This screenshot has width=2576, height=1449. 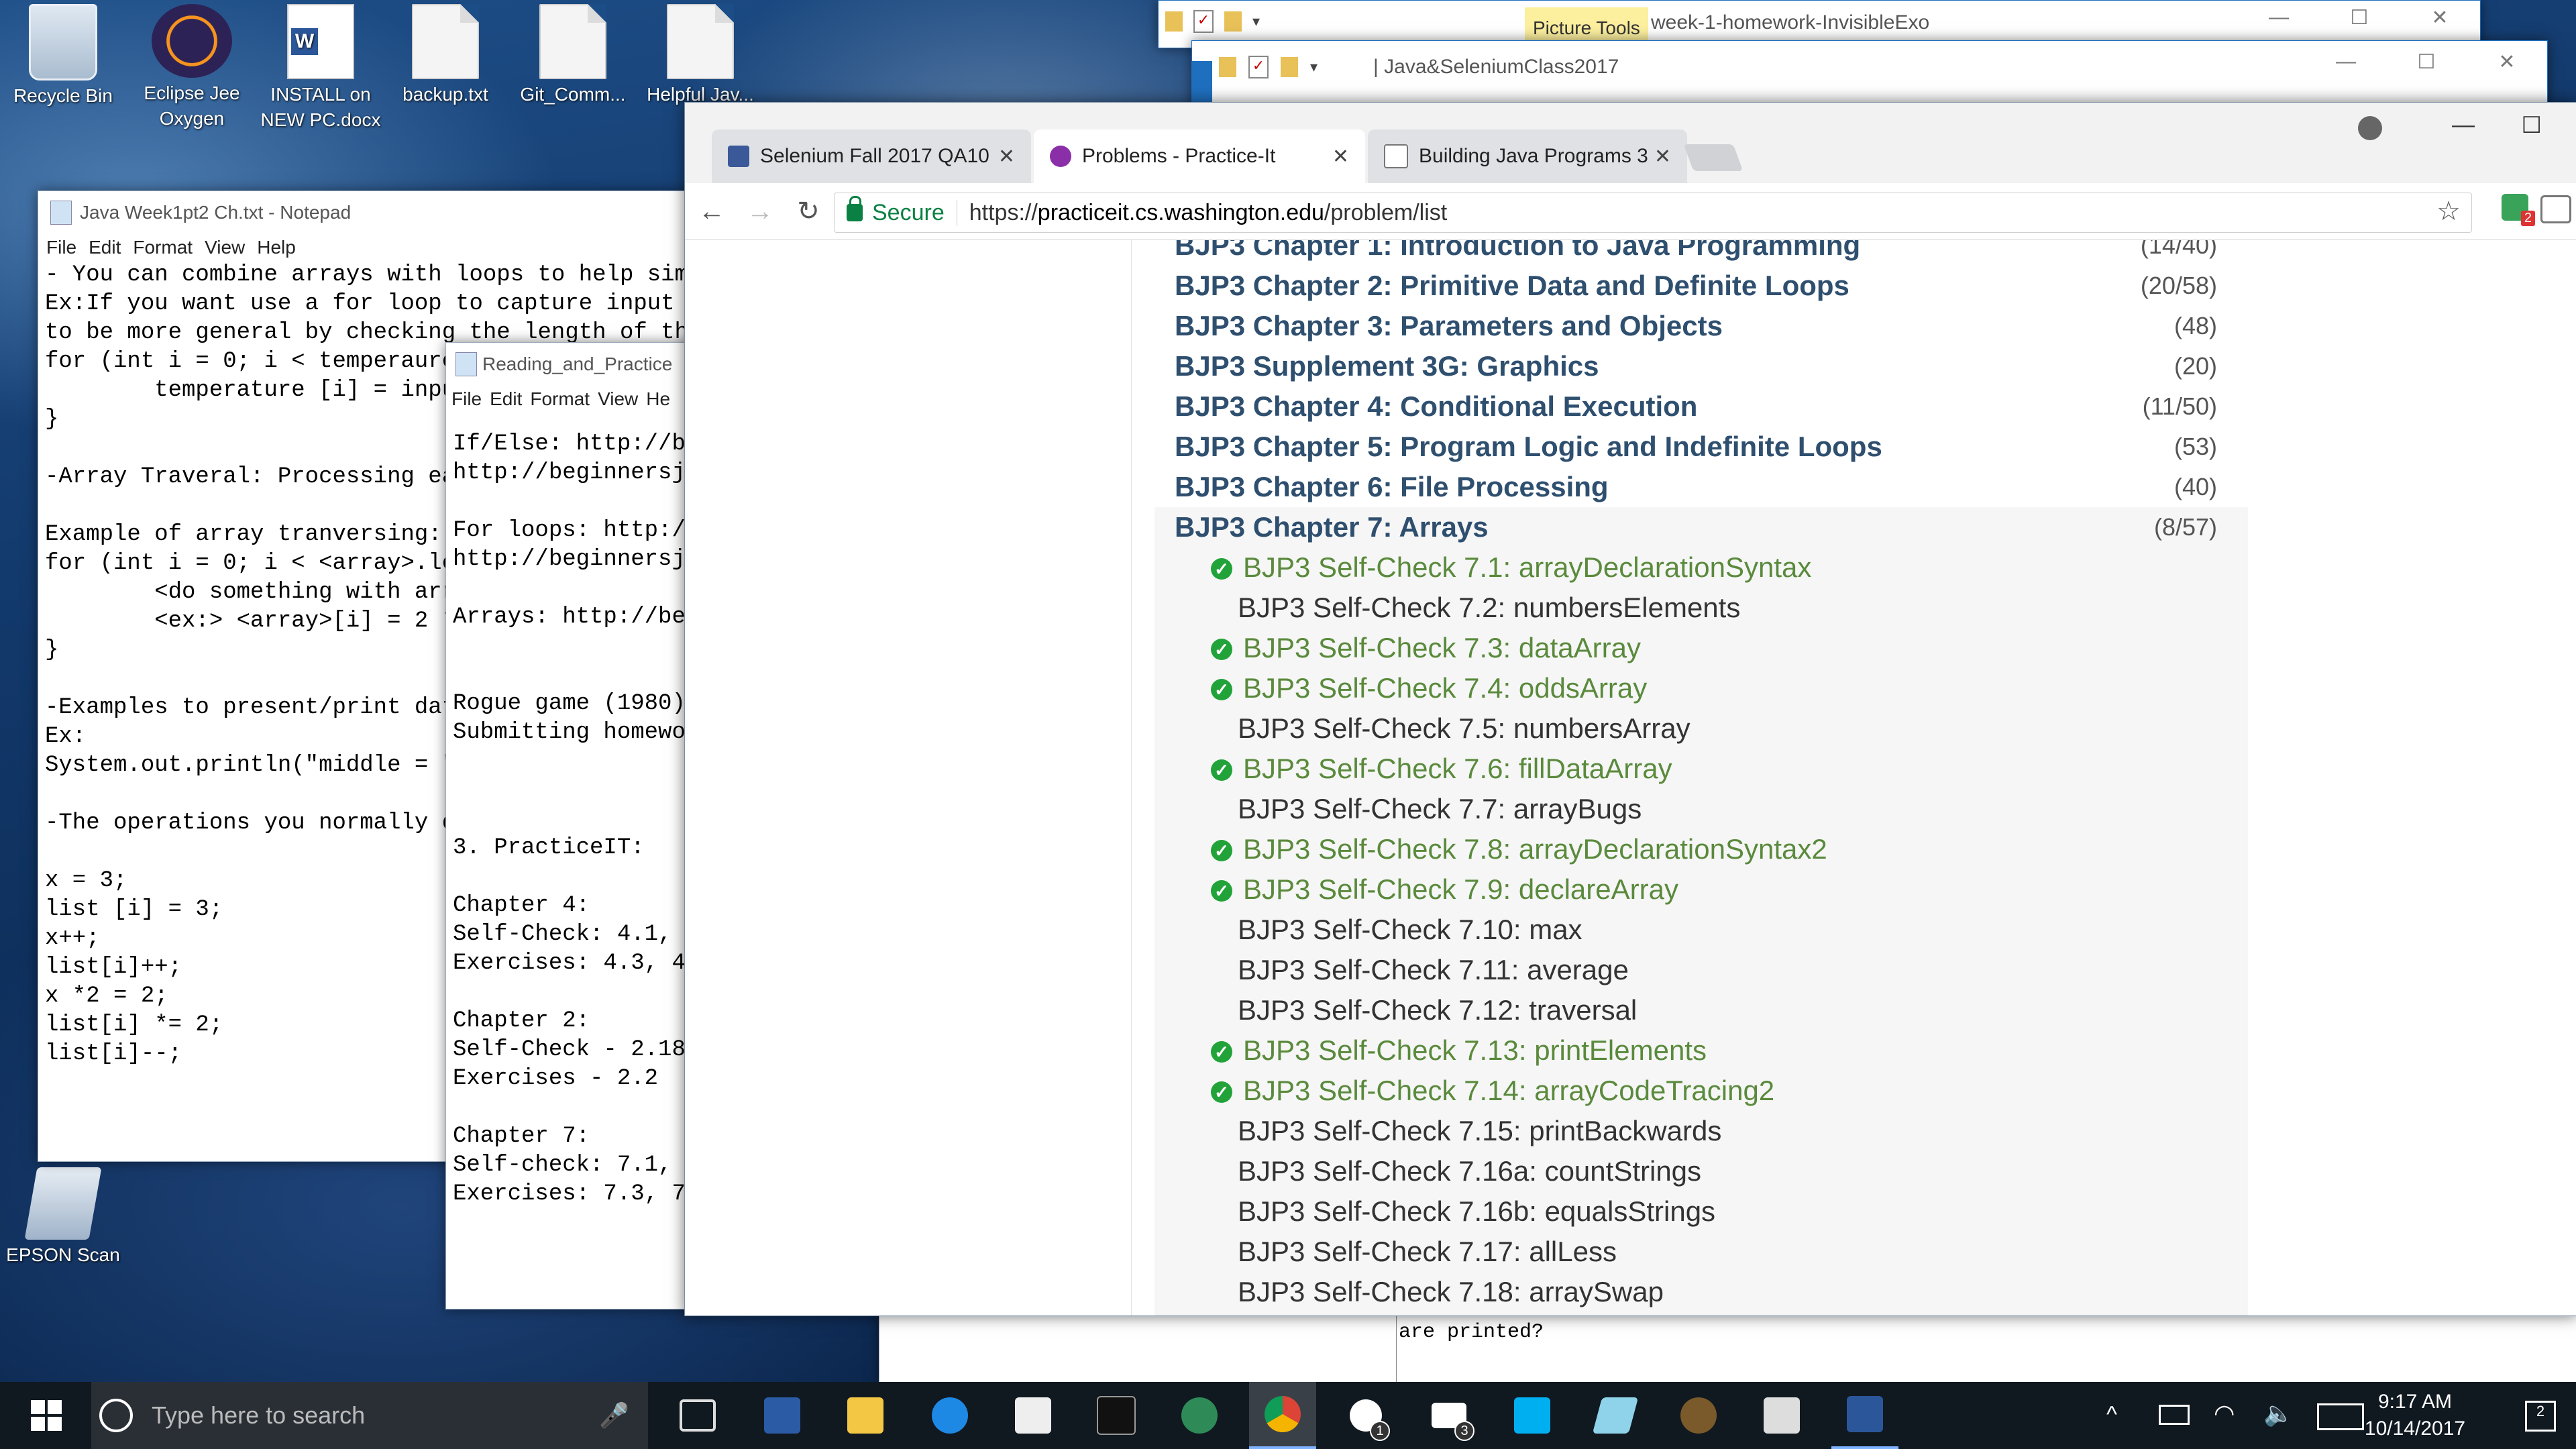 I want to click on problem-row: ✓ BJP3 Self-Check 7.4: oddsArray, so click(x=1701, y=688).